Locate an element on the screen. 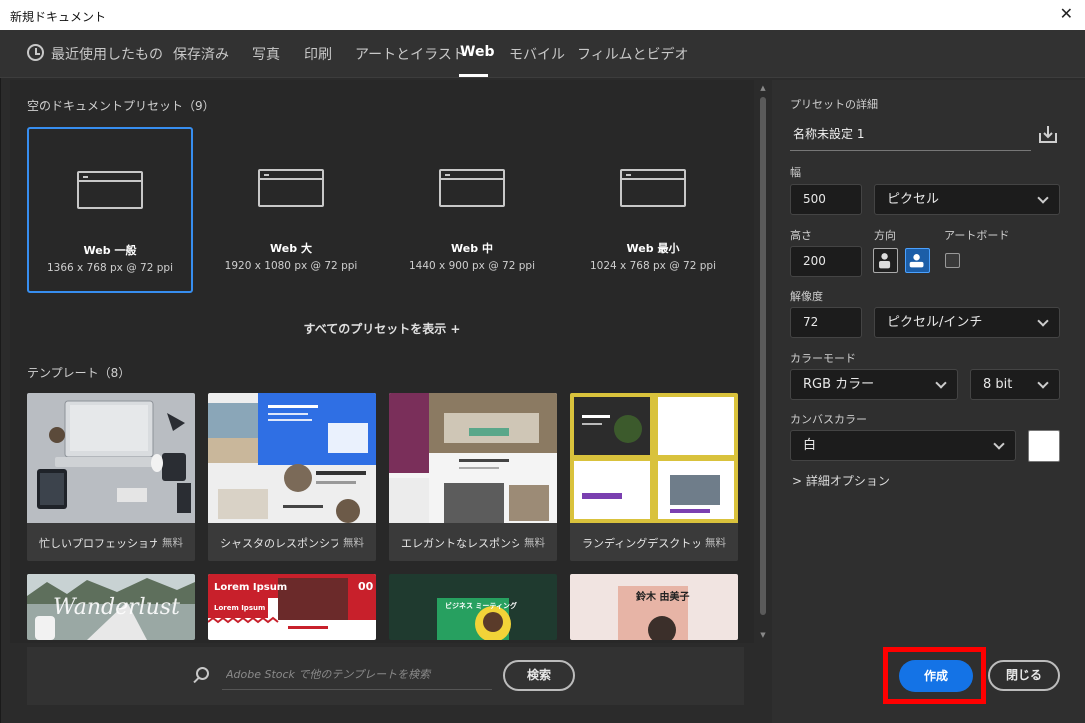 The height and width of the screenshot is (723, 1085). presets-scrollbar: ▲ ▼ is located at coordinates (763, 361).